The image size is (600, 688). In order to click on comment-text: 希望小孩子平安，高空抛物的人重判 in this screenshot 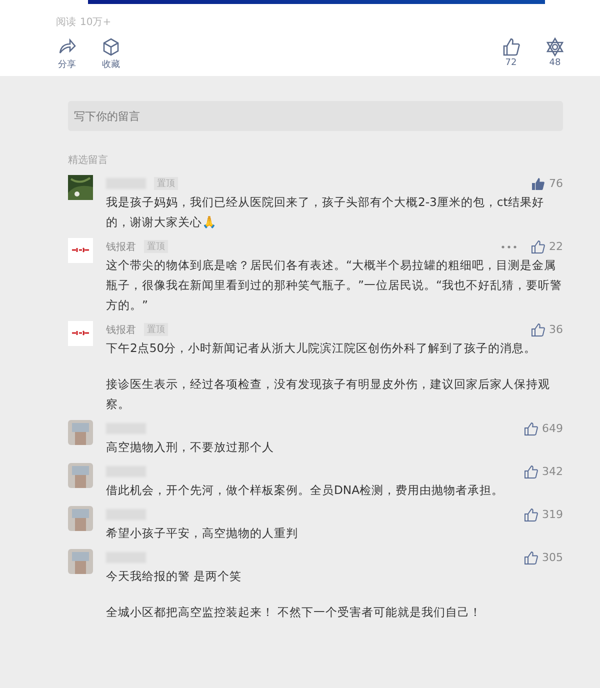, I will do `click(202, 533)`.